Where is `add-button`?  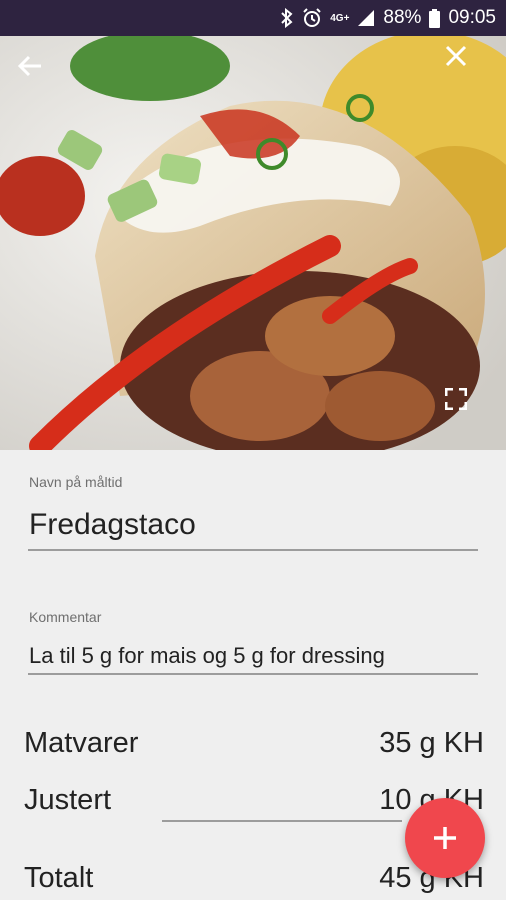 add-button is located at coordinates (445, 838).